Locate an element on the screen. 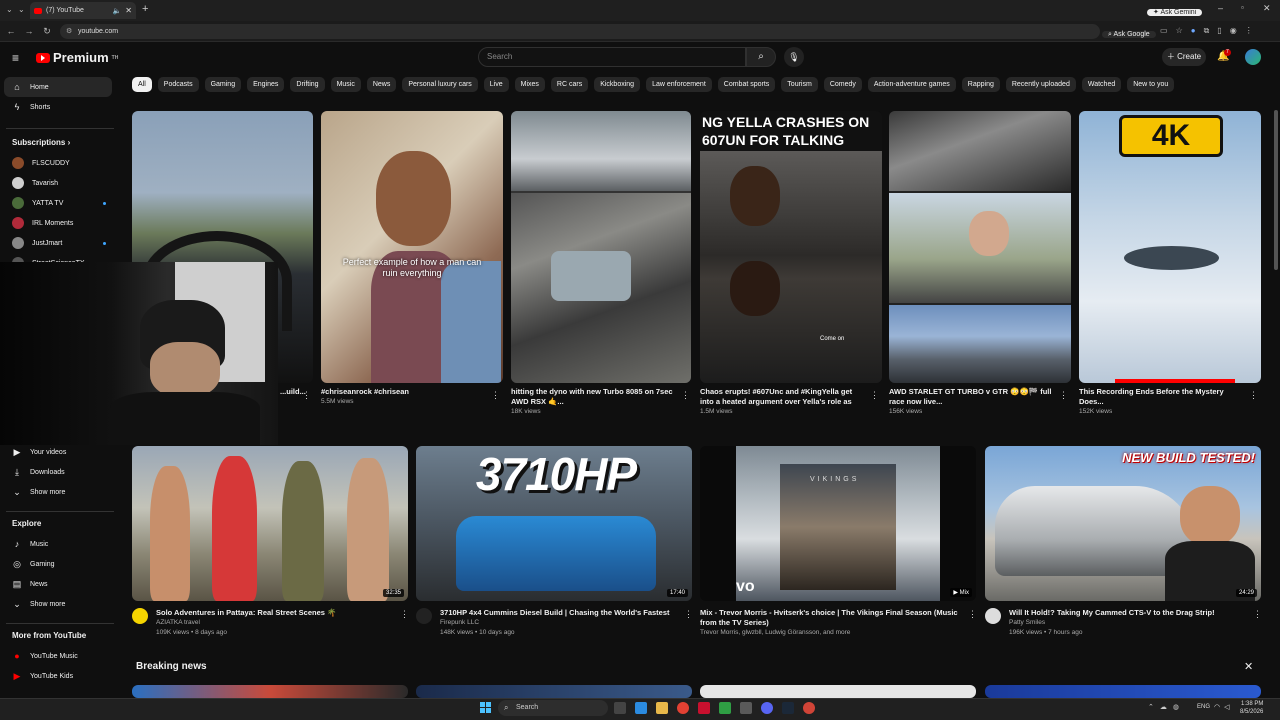 Image resolution: width=1280 pixels, height=720 pixels. subscription-item: IRL Moments is located at coordinates (60, 223).